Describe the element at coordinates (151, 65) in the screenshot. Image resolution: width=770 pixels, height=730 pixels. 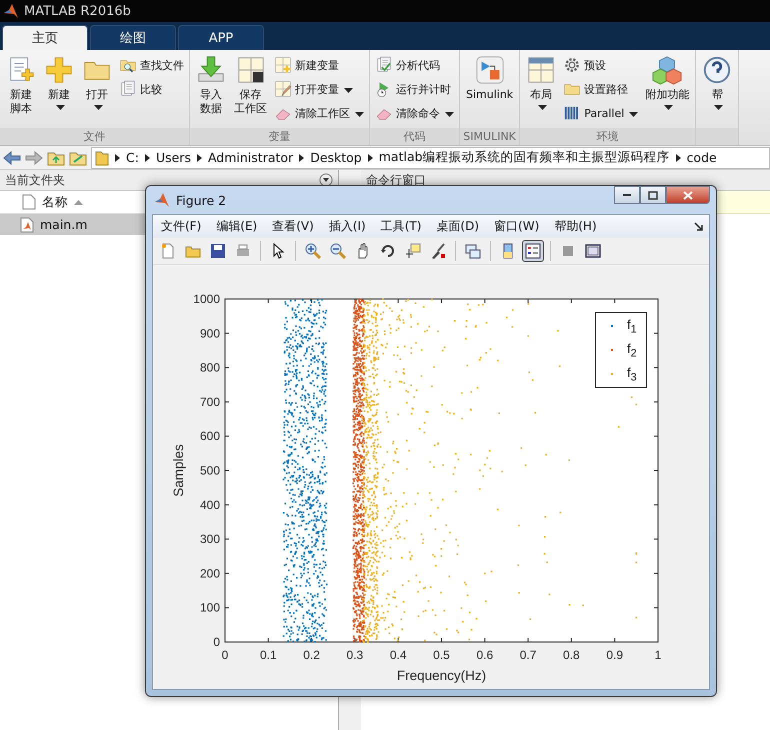
I see `ribbon-button: 查找文件` at that location.